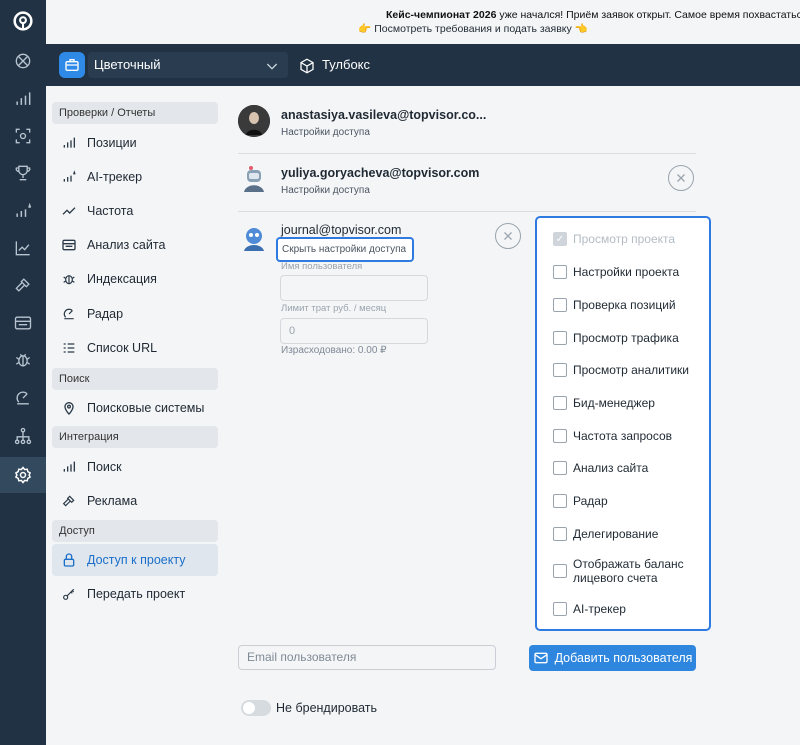 The image size is (800, 745). I want to click on project-bar: Цветочный Тулбокс, so click(423, 65).